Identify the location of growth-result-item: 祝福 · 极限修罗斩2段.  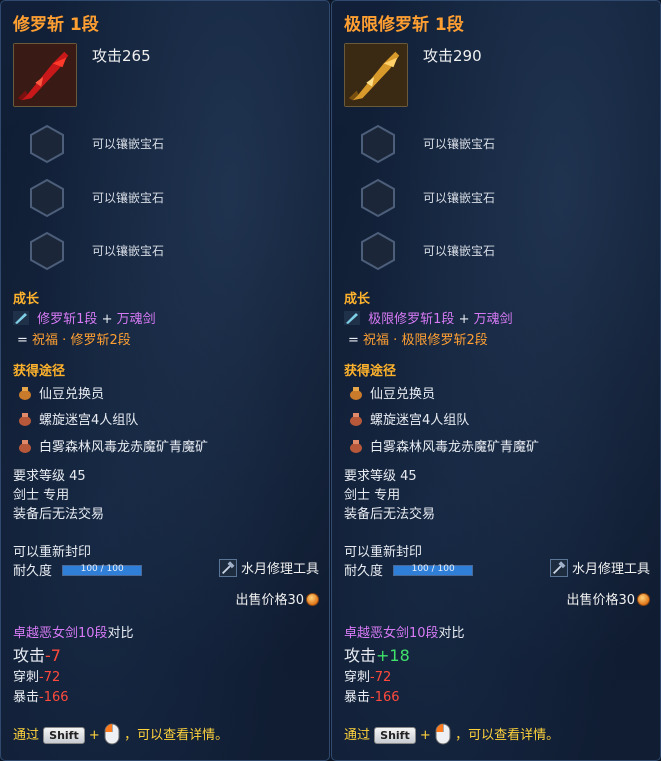
(425, 340).